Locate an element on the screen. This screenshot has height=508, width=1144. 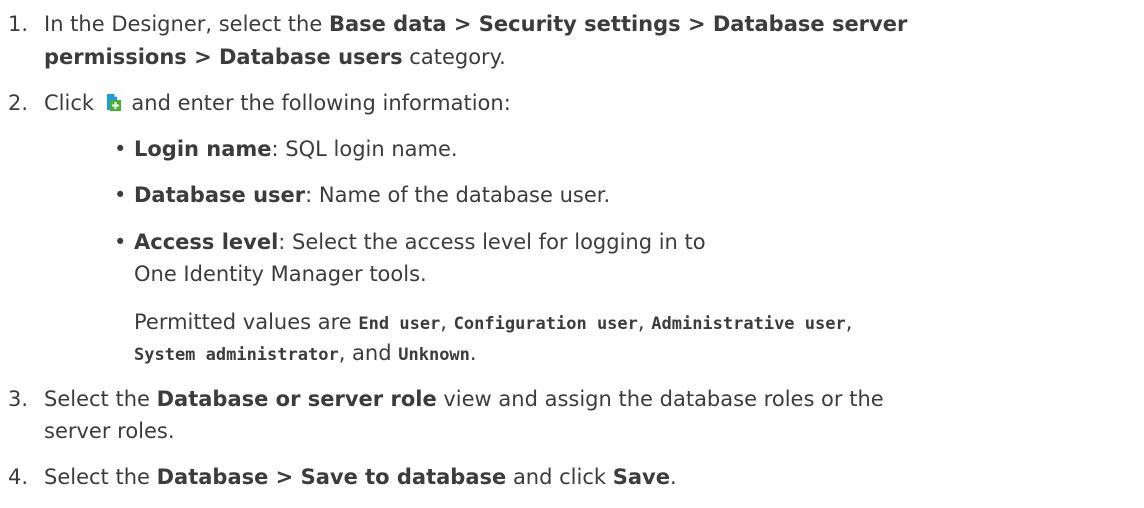
step-2-text-end: and enter the following information: is located at coordinates (317, 103).